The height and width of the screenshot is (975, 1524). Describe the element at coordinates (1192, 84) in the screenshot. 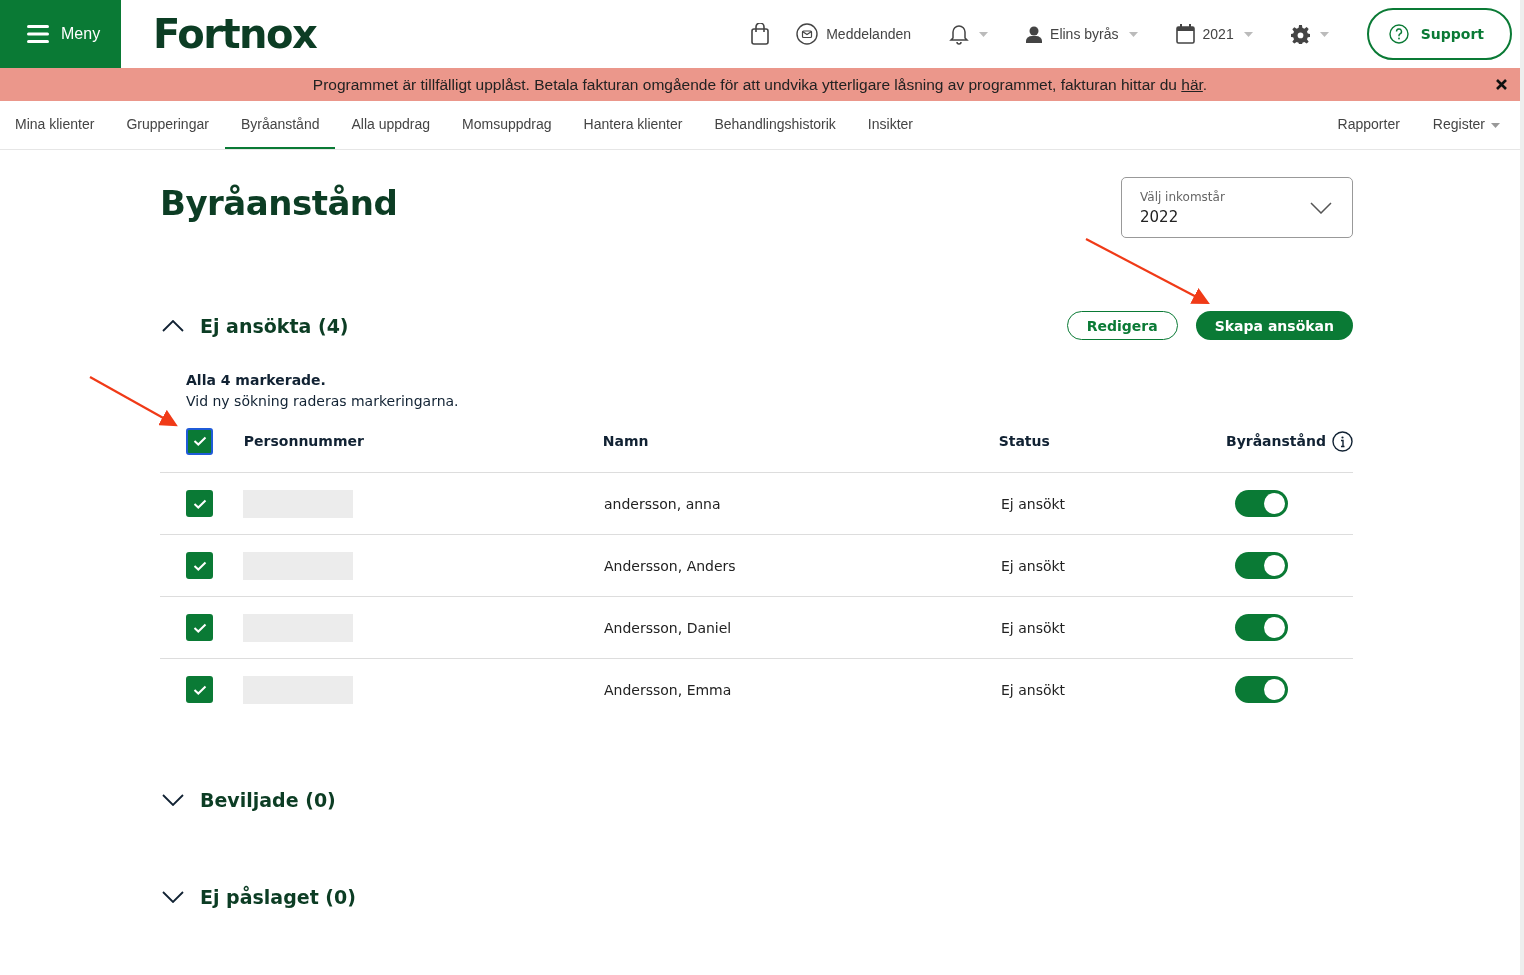

I see `invoice-link: här` at that location.